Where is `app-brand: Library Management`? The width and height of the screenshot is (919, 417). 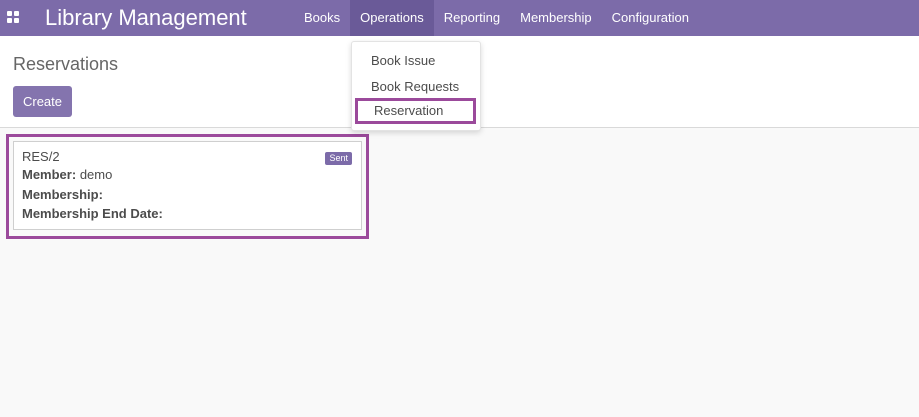 app-brand: Library Management is located at coordinates (146, 17).